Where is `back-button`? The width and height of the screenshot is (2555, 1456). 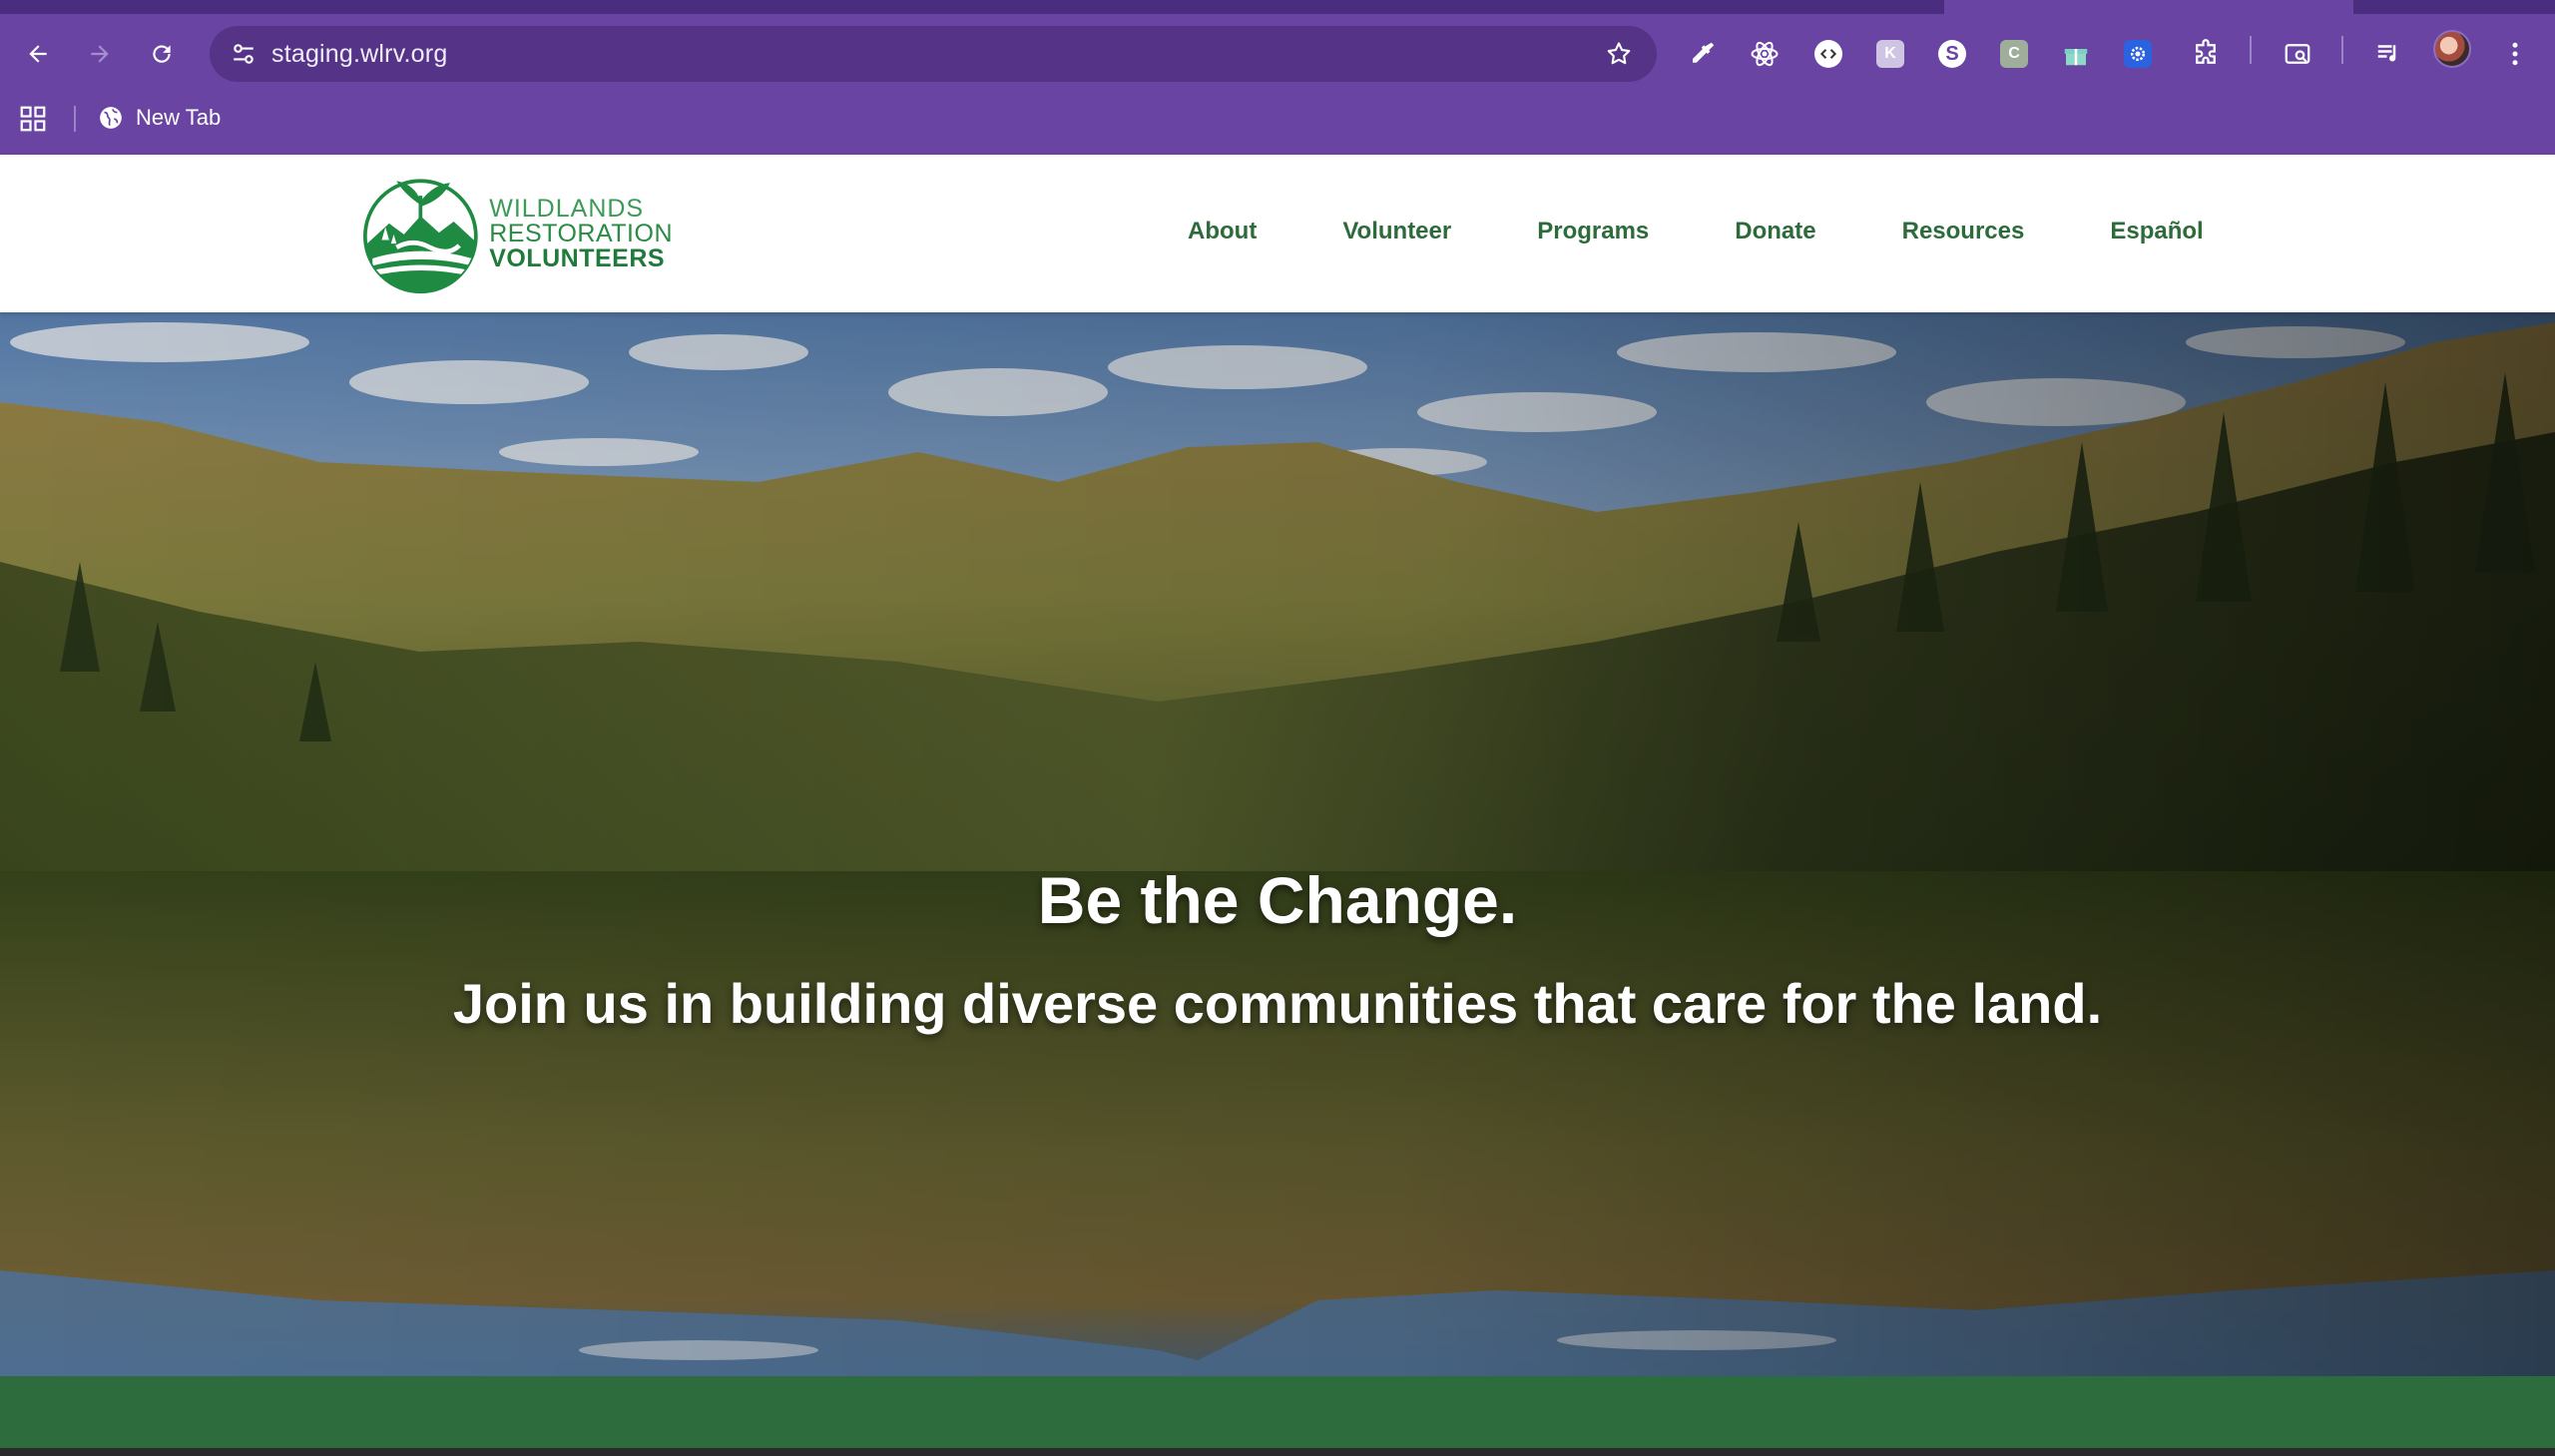 back-button is located at coordinates (38, 54).